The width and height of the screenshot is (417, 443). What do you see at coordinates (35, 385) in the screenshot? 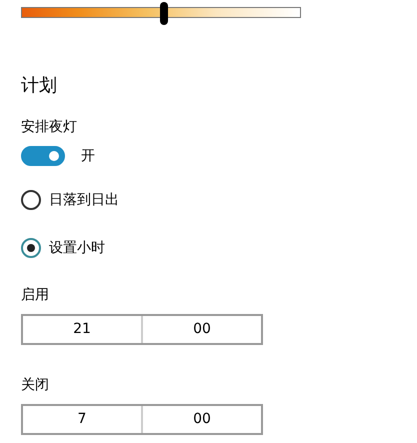
I see `time-label: 关闭` at bounding box center [35, 385].